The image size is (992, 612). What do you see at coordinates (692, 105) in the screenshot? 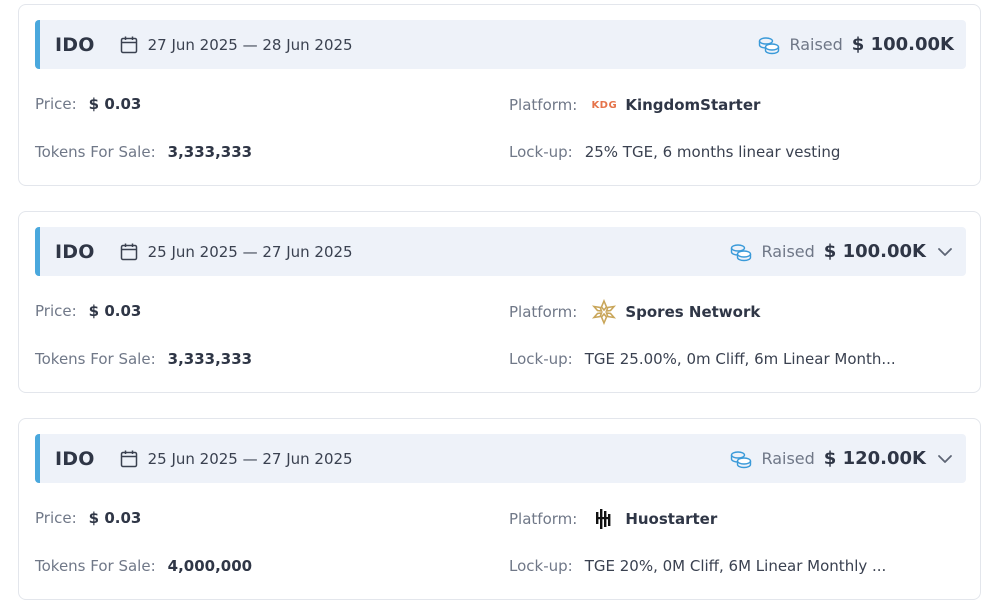
I see `platform-name: KingdomStarter` at bounding box center [692, 105].